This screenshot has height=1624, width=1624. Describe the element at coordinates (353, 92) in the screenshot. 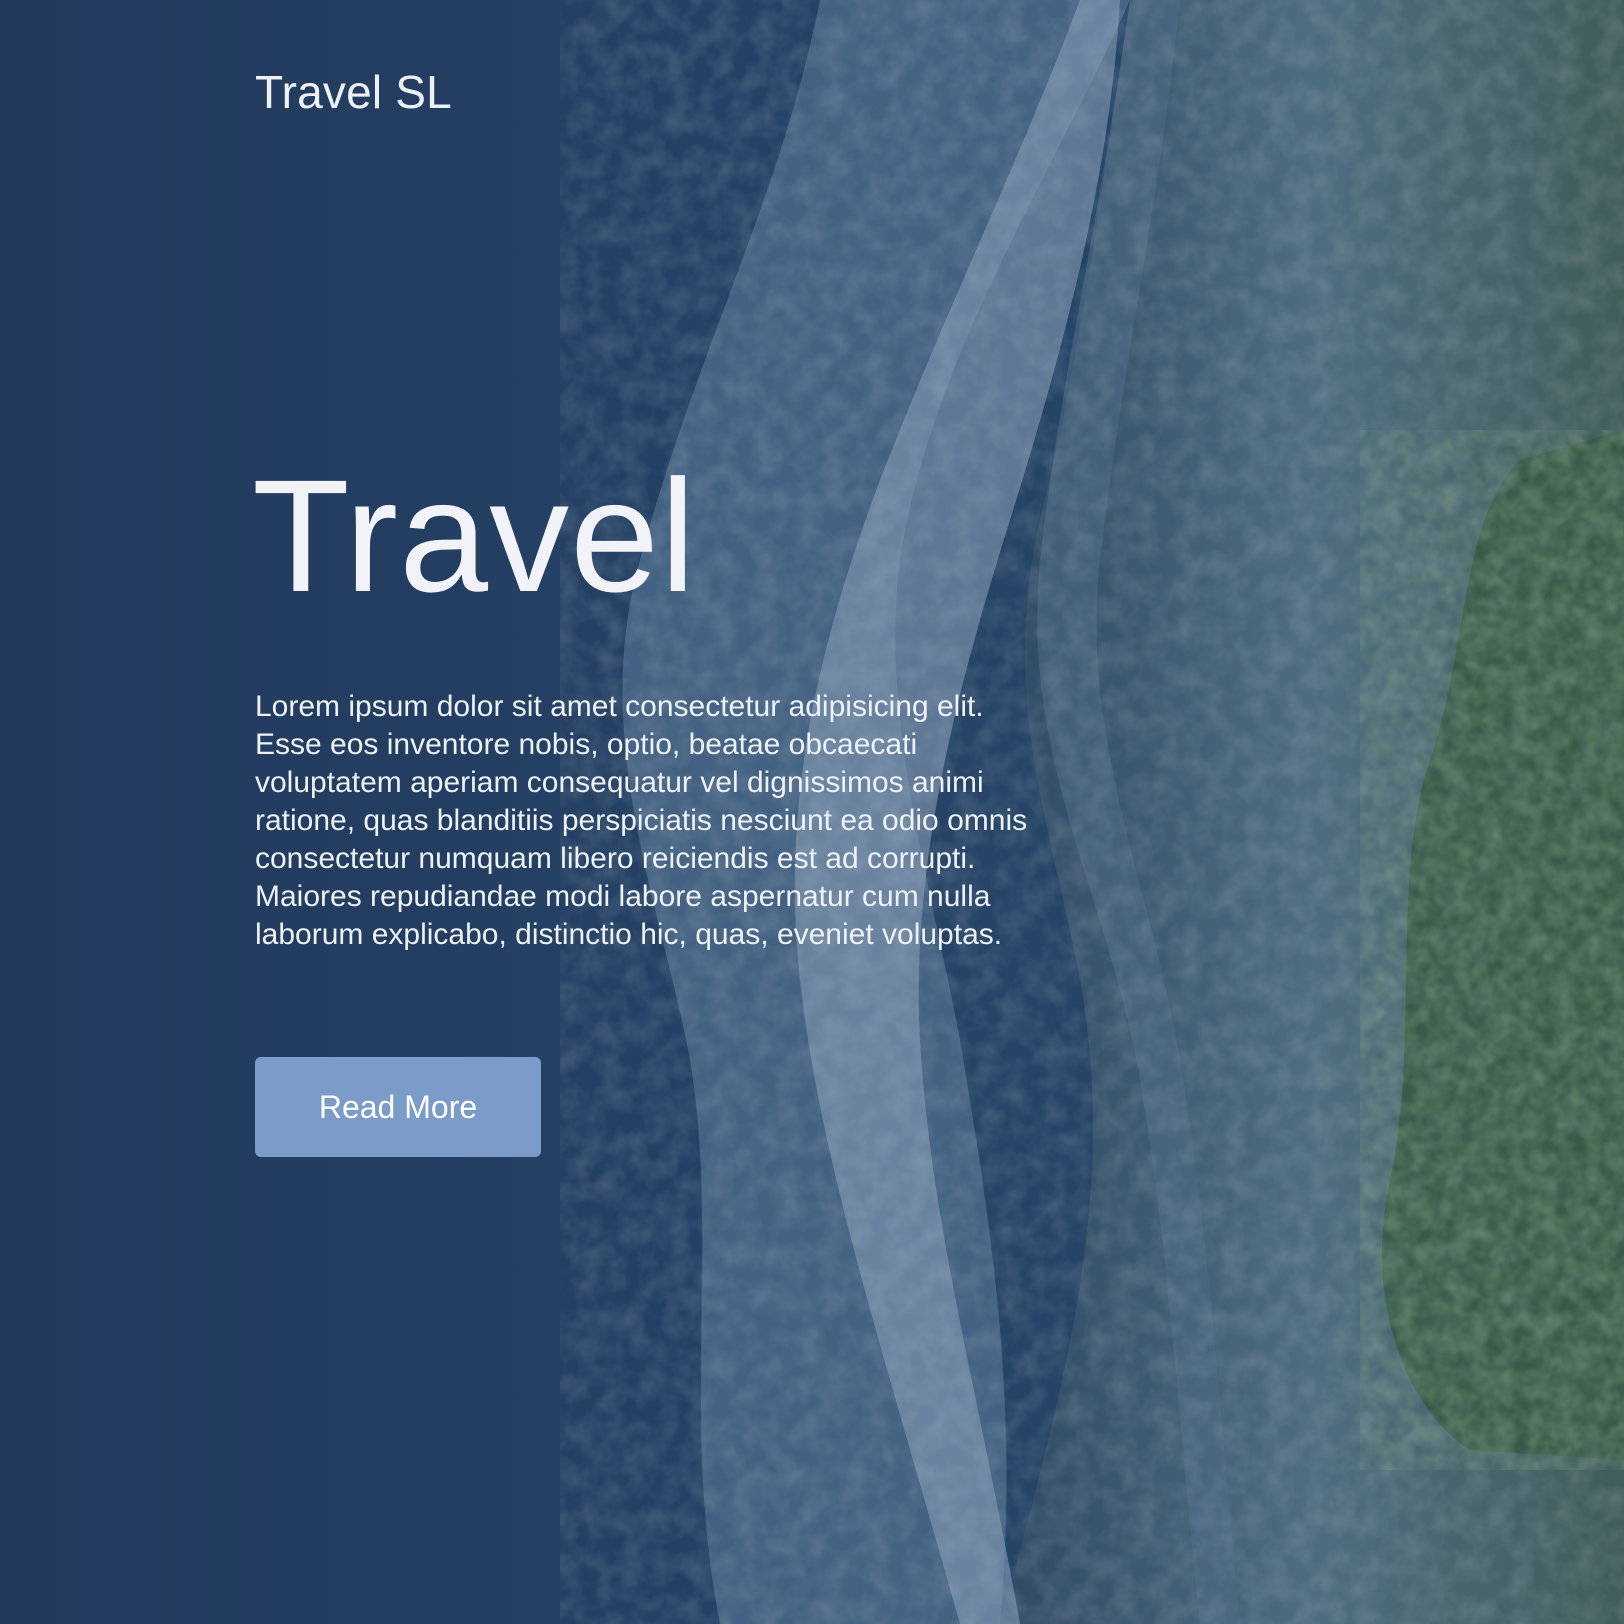

I see `brand-logo-text: Travel SL` at that location.